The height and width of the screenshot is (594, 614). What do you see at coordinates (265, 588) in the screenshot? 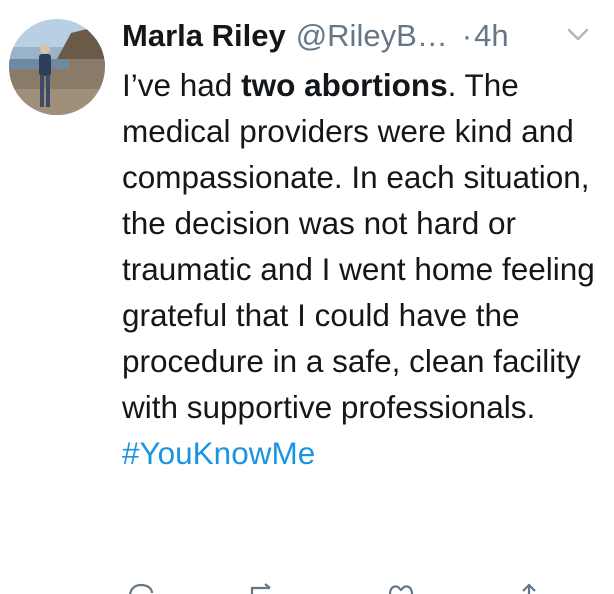
I see `retweet-icon` at bounding box center [265, 588].